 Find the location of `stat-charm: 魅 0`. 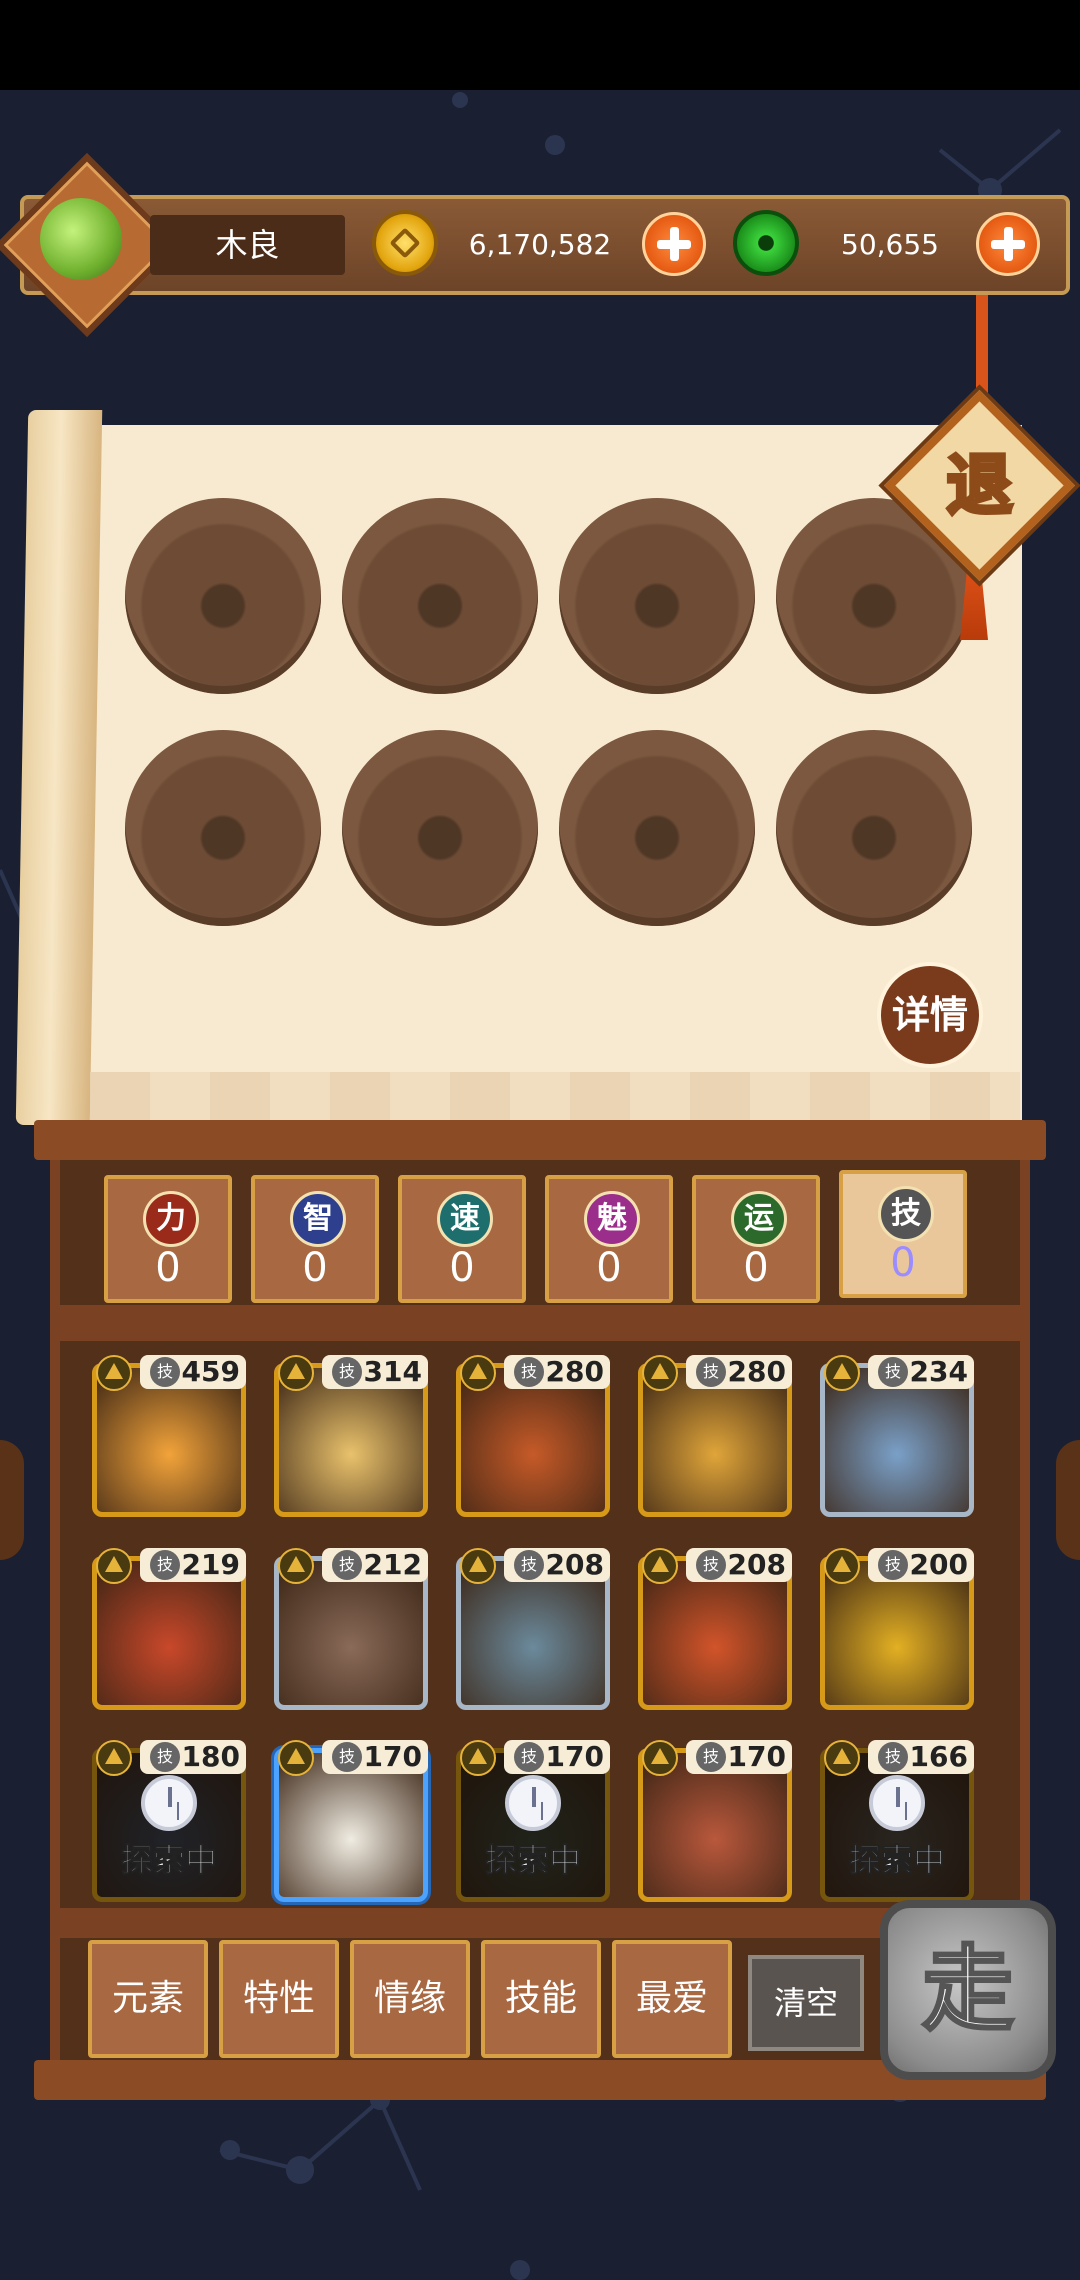

stat-charm: 魅 0 is located at coordinates (609, 1239).